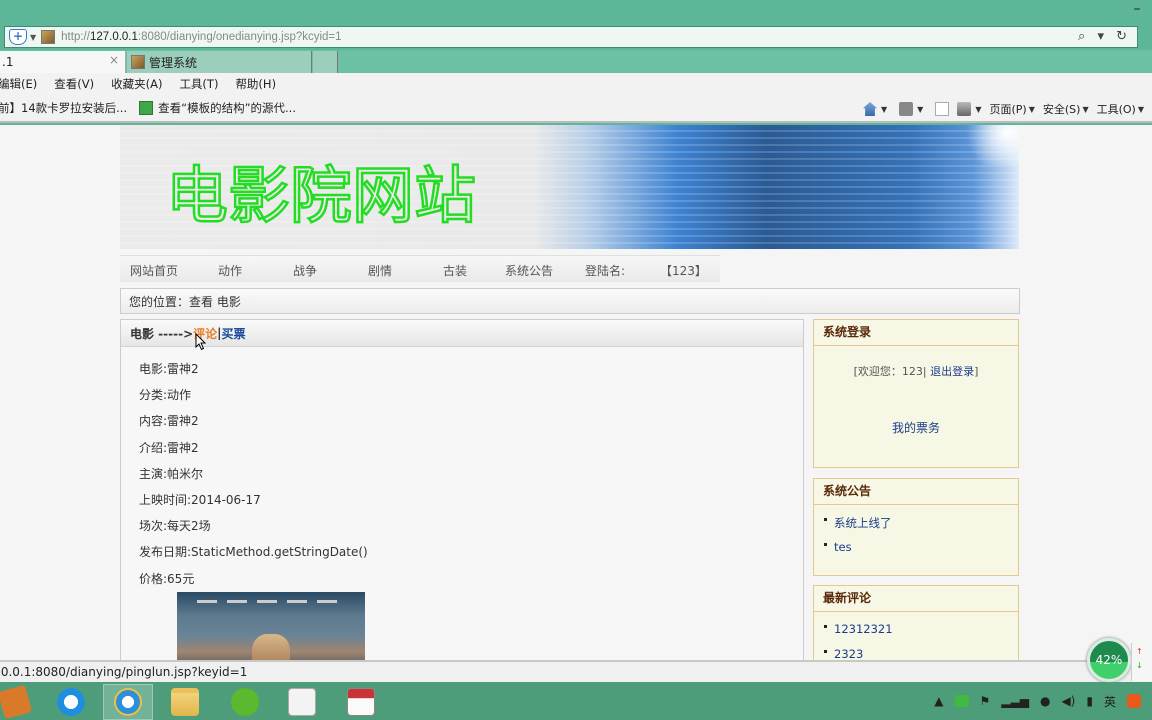  I want to click on memory-gauge: 42%, so click(1109, 660).